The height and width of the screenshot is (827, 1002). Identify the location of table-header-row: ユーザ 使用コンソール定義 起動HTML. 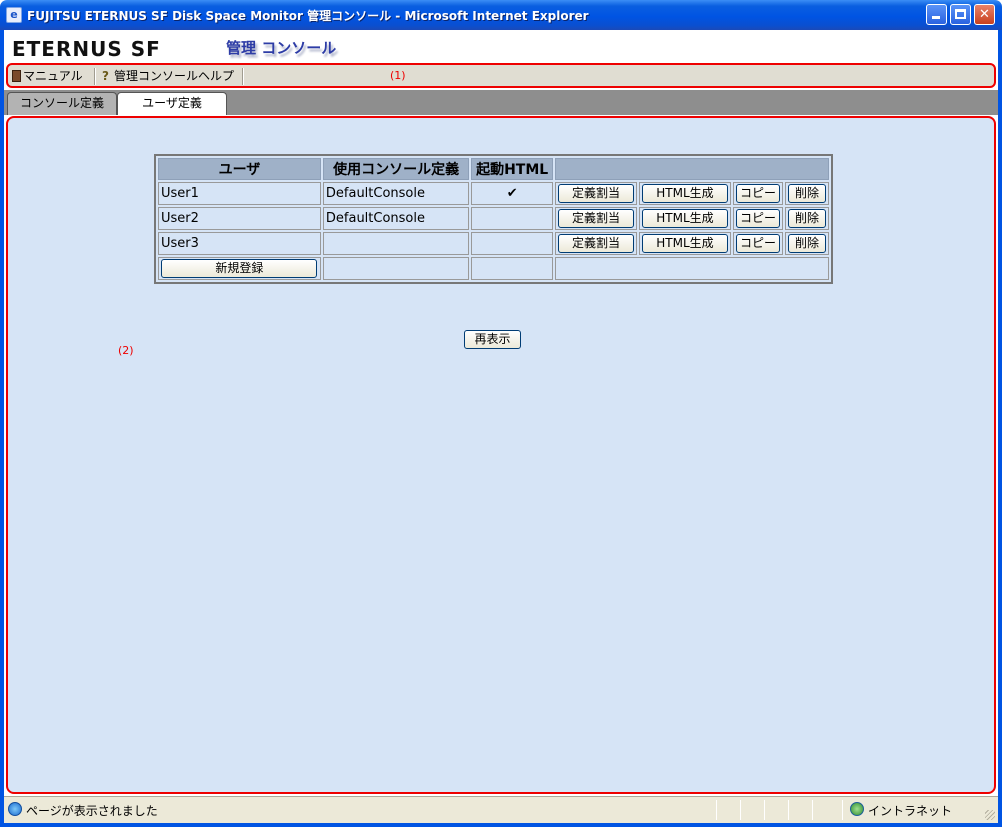
(493, 169).